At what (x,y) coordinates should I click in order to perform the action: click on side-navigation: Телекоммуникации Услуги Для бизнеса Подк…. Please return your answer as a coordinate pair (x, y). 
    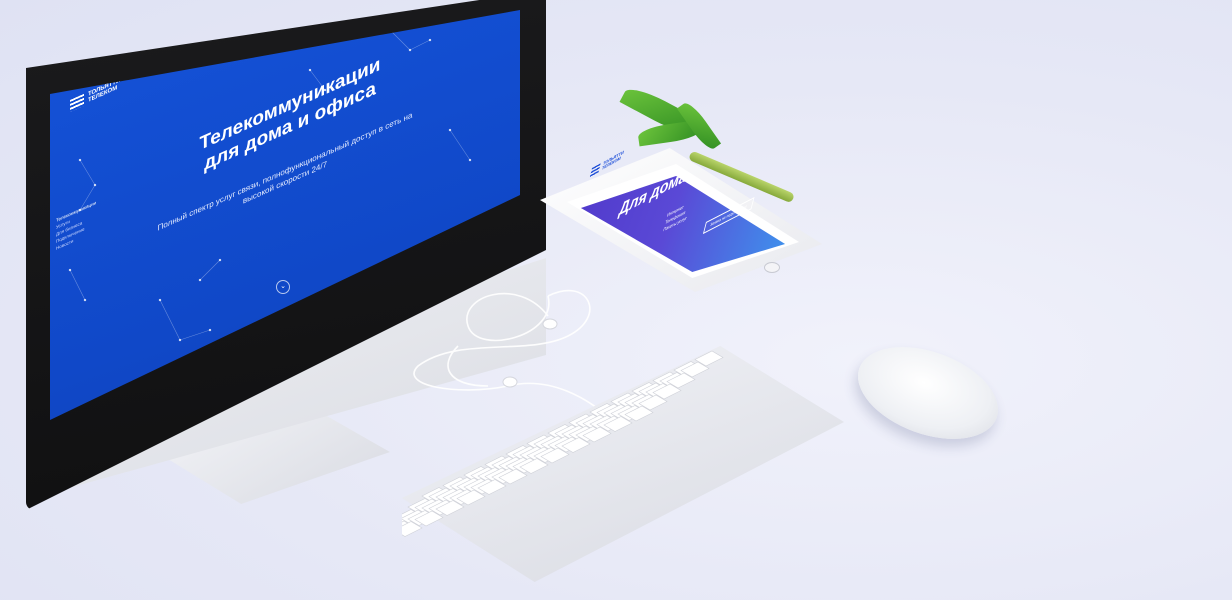
    Looking at the image, I should click on (76, 225).